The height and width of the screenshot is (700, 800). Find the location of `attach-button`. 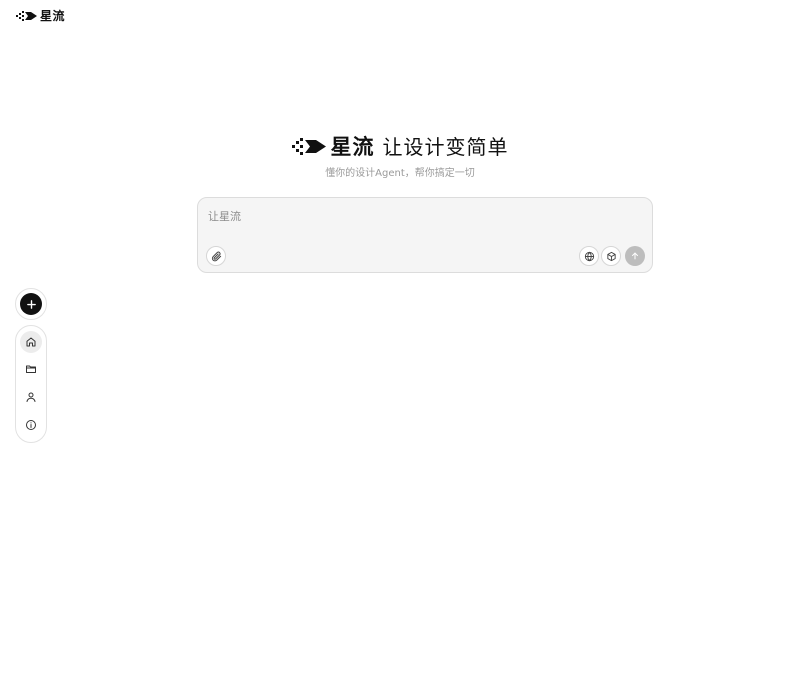

attach-button is located at coordinates (216, 256).